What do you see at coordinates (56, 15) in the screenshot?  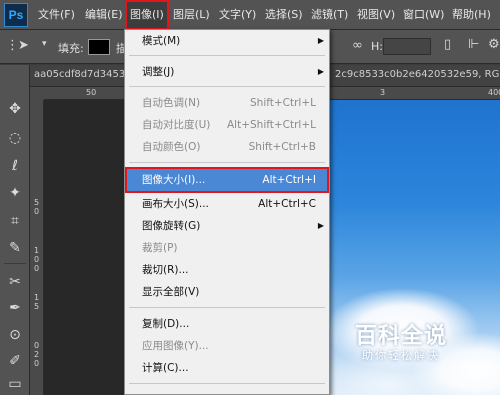 I see `menu-file: 文件(F)` at bounding box center [56, 15].